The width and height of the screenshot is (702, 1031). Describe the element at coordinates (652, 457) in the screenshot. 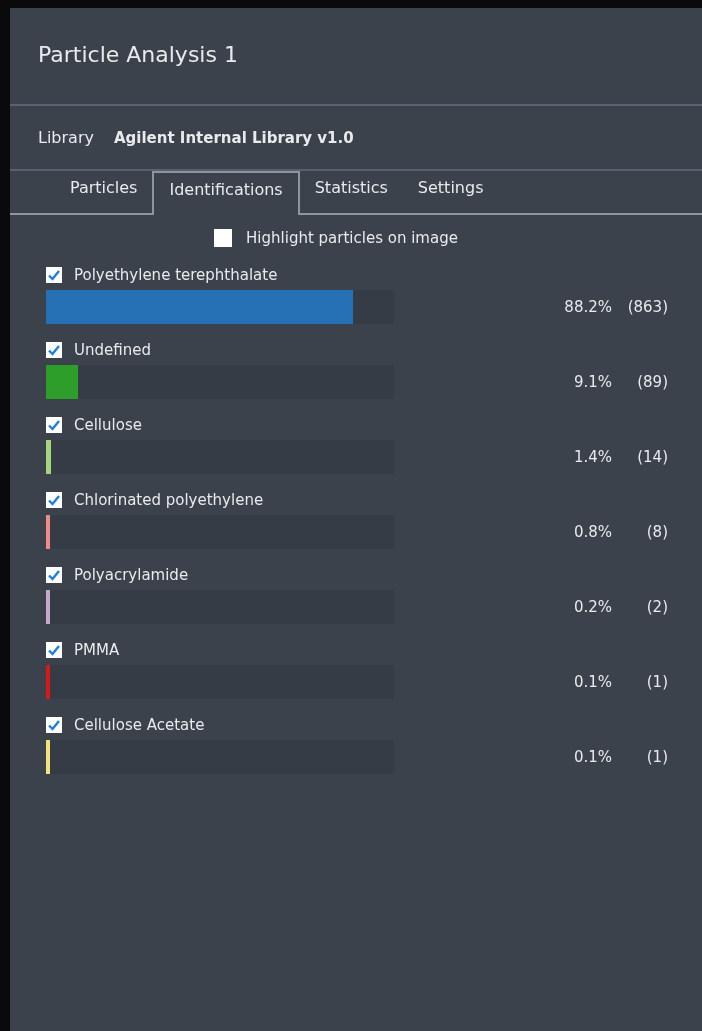

I see `count-value: (14)` at that location.